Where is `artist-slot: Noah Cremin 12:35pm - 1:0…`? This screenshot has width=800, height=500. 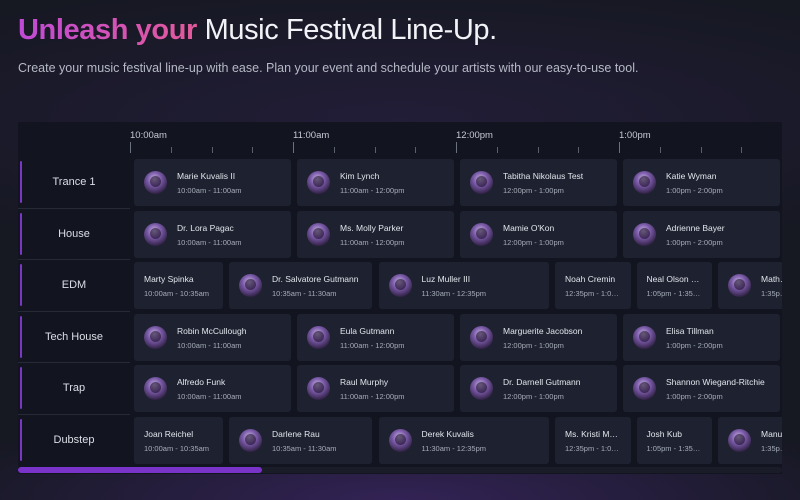
artist-slot: Noah Cremin 12:35pm - 1:0… is located at coordinates (593, 285).